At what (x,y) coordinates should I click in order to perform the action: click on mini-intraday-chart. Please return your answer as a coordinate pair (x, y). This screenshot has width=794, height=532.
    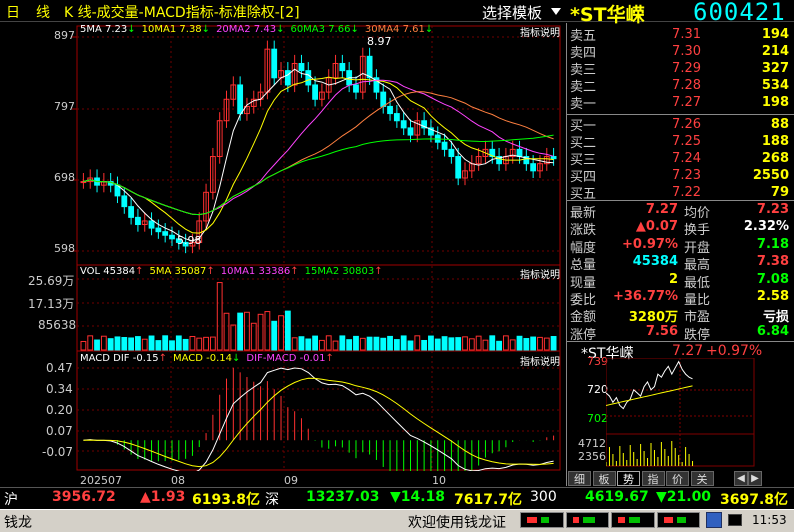
    Looking at the image, I should click on (681, 413).